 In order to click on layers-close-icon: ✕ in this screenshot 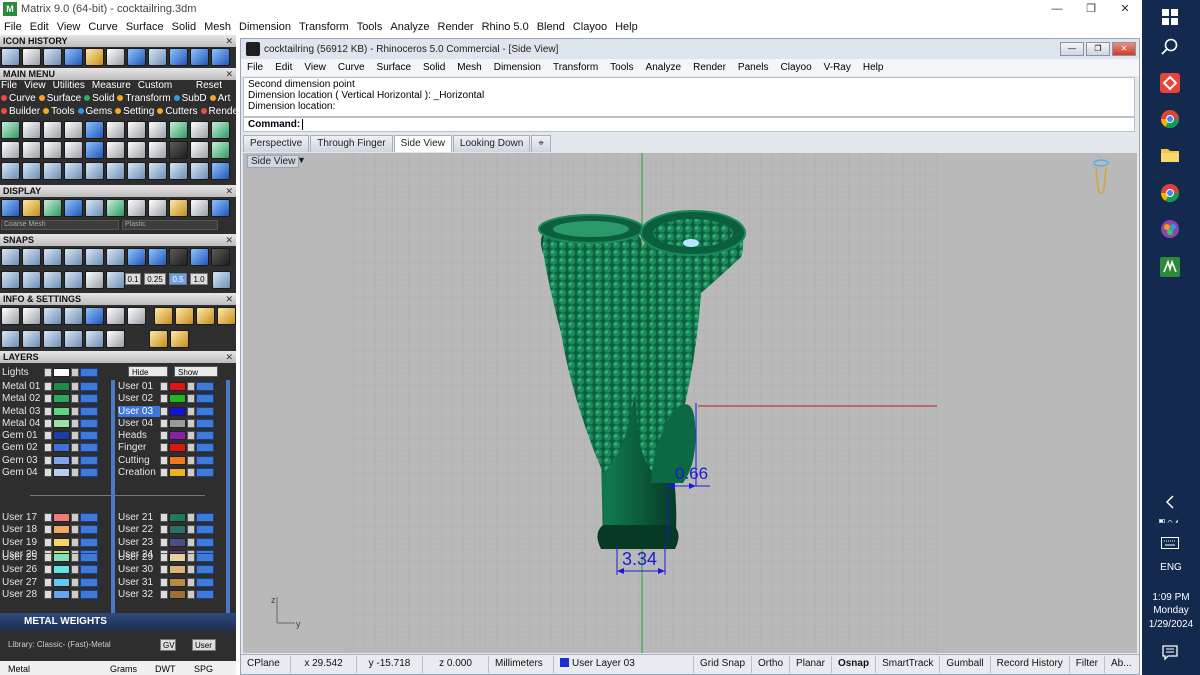, I will do `click(229, 357)`.